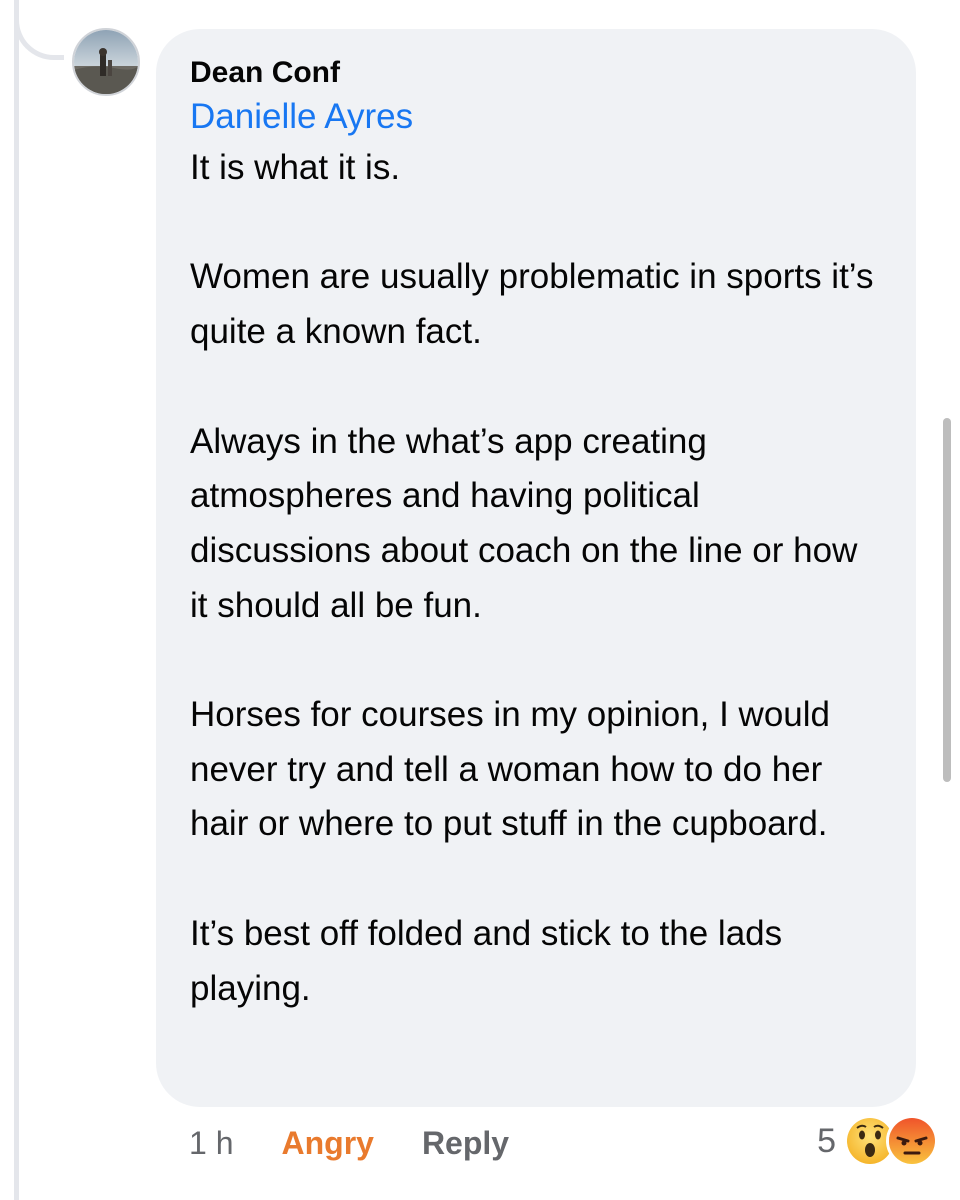  Describe the element at coordinates (536, 73) in the screenshot. I see `comment-author: Dean Conf` at that location.